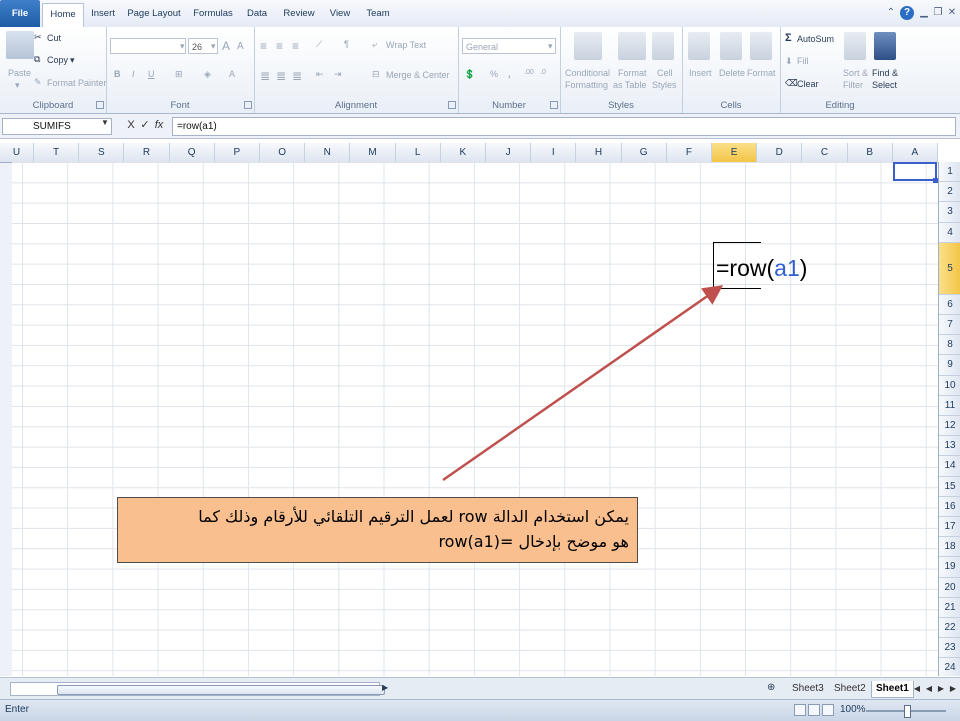  I want to click on restore-window-icon: ❐, so click(938, 13).